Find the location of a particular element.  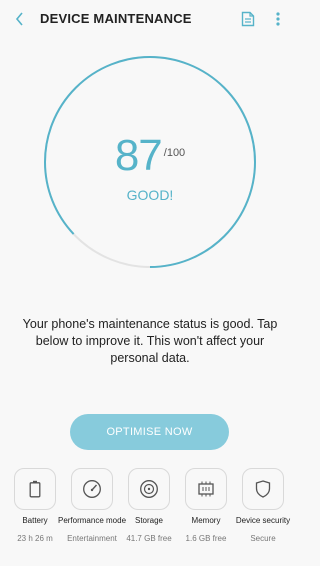

score-display: 87/100 is located at coordinates (150, 156).